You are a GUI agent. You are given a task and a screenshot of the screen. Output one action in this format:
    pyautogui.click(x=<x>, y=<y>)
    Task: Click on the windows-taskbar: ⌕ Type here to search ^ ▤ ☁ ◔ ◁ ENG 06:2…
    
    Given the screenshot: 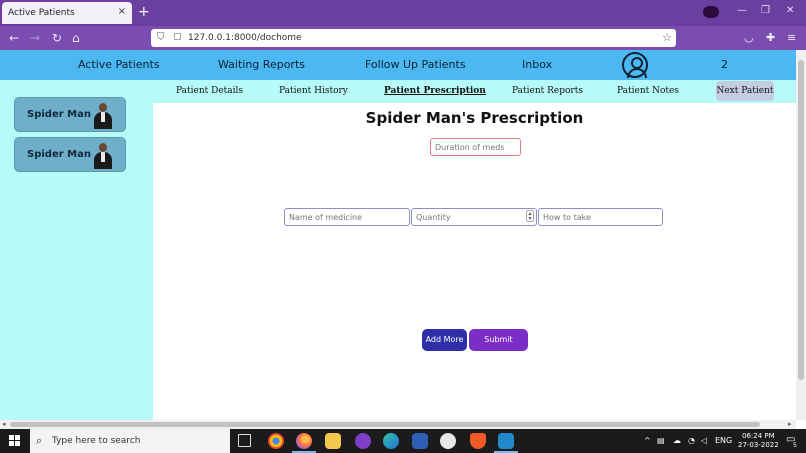 What is the action you would take?
    pyautogui.click(x=403, y=441)
    